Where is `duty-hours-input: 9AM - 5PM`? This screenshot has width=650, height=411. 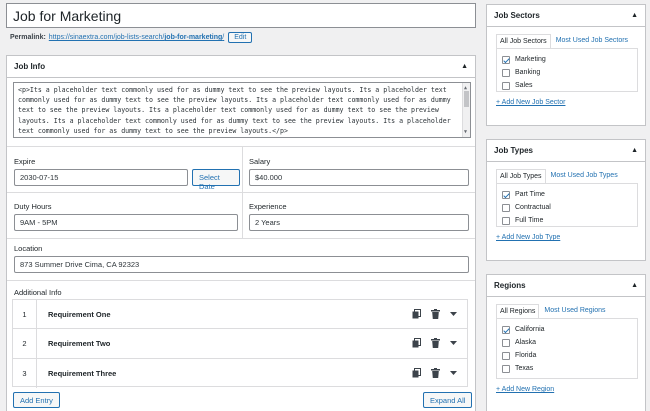
duty-hours-input: 9AM - 5PM is located at coordinates (126, 222).